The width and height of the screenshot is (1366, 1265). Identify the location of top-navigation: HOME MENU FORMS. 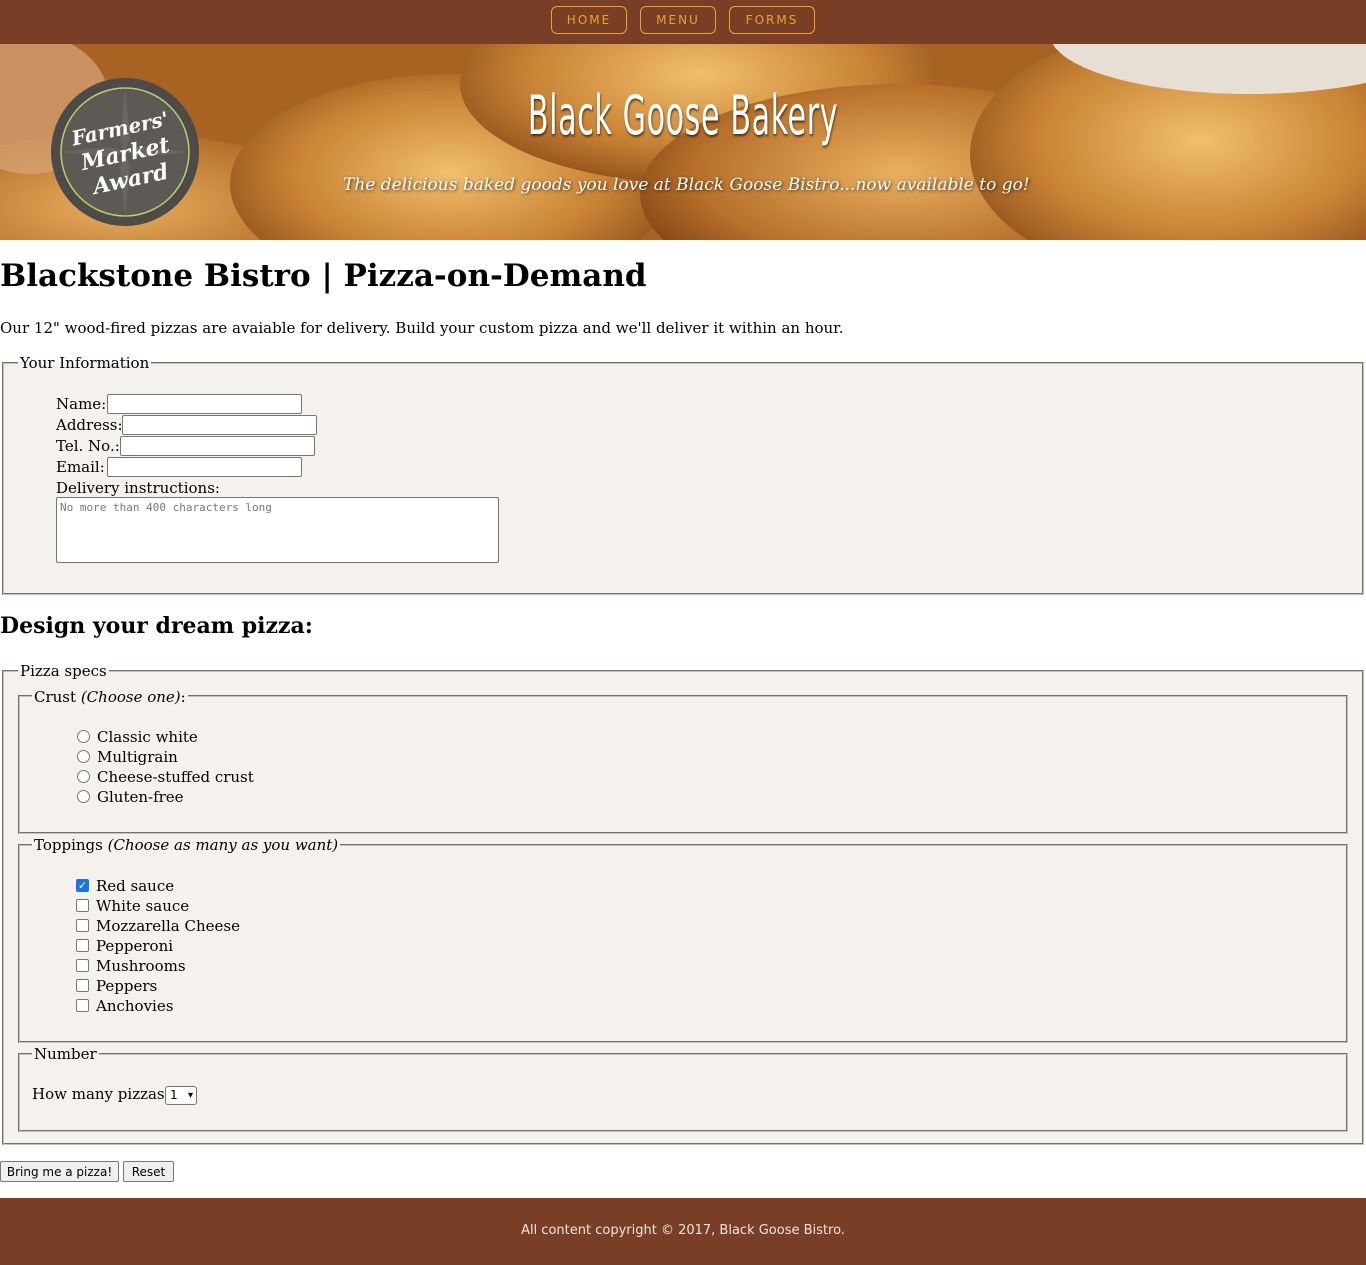
(683, 22).